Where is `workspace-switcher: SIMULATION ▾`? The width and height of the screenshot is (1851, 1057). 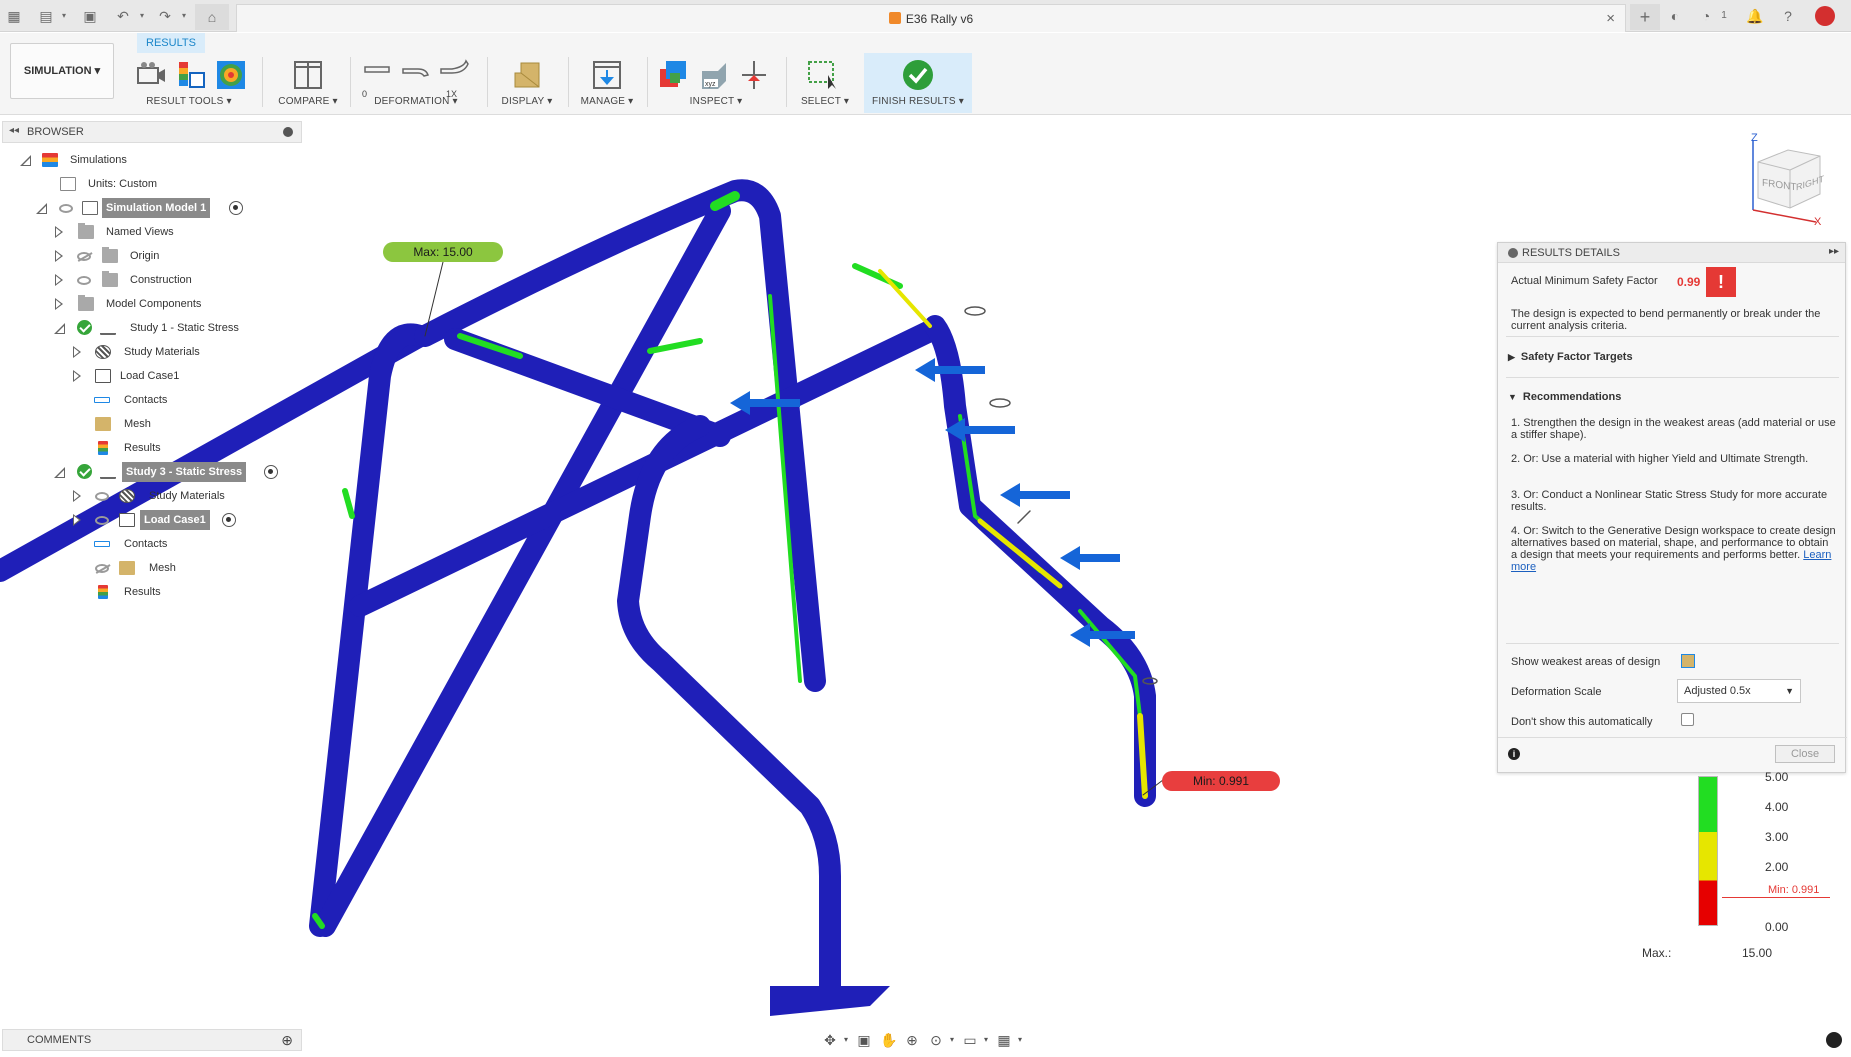
workspace-switcher: SIMULATION ▾ is located at coordinates (62, 71).